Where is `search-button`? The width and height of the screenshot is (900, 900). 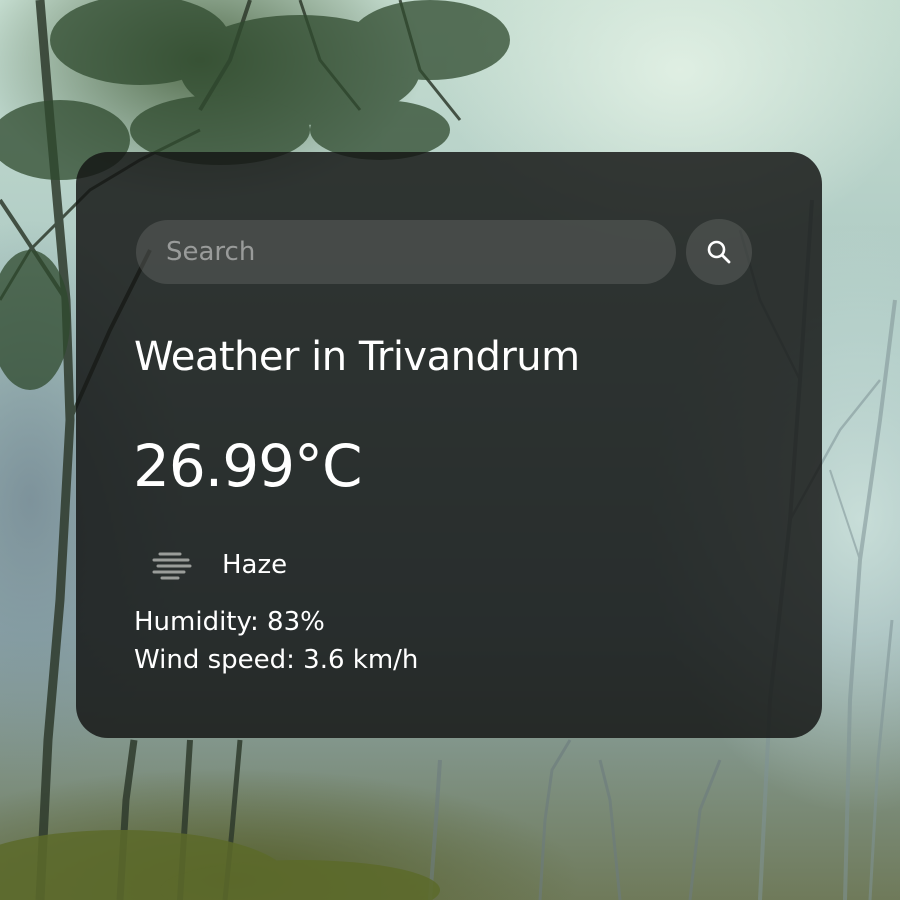
search-button is located at coordinates (719, 252).